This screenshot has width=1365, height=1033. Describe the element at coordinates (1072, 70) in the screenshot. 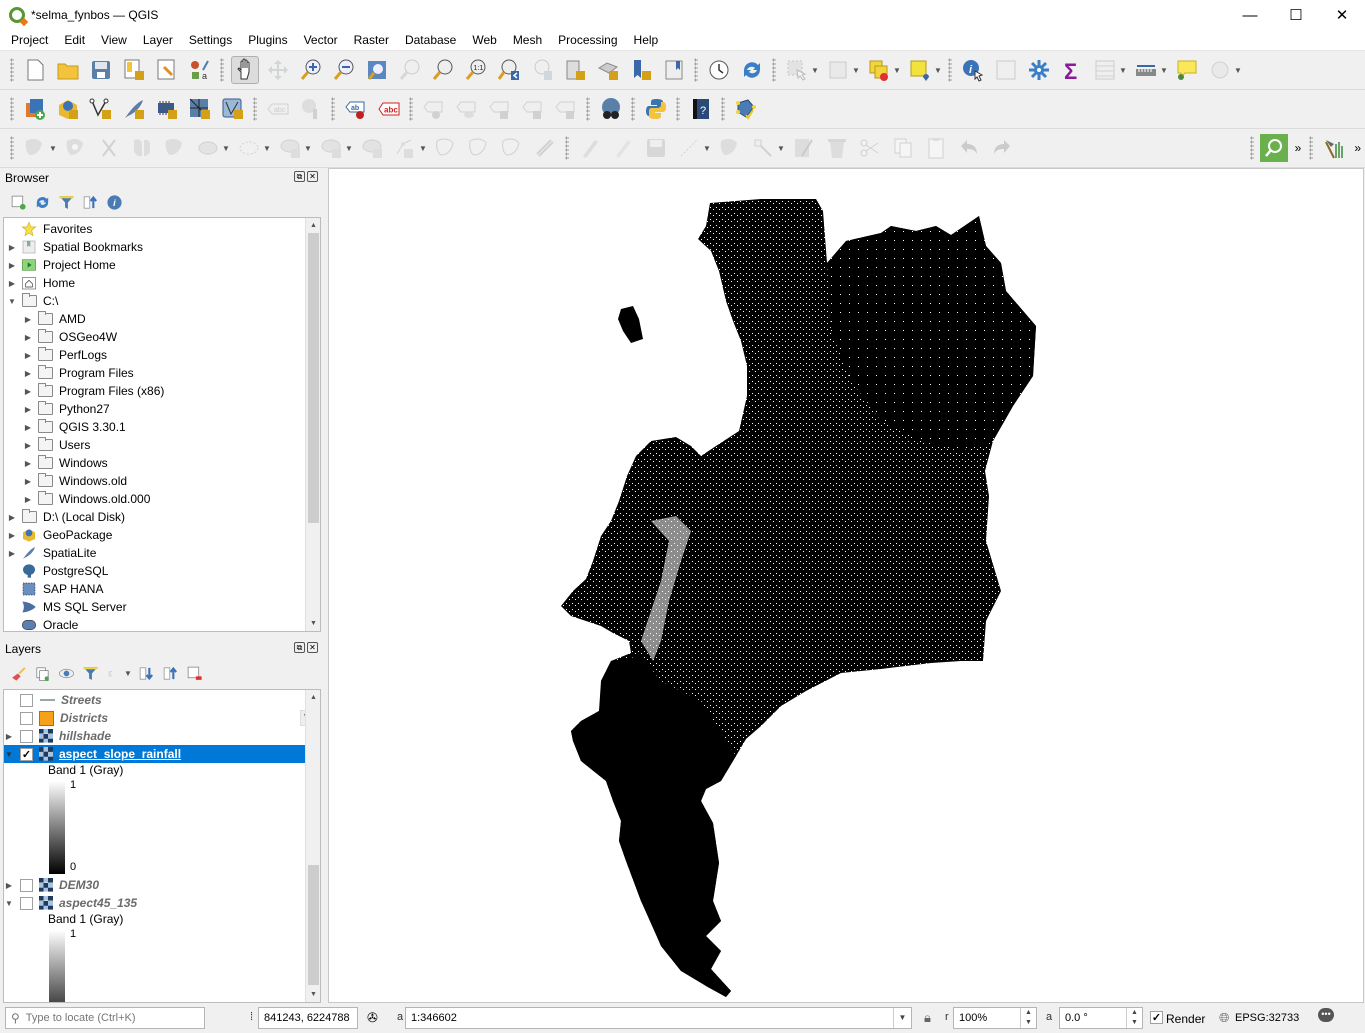

I see `statistical-summary-icon: Σ` at that location.